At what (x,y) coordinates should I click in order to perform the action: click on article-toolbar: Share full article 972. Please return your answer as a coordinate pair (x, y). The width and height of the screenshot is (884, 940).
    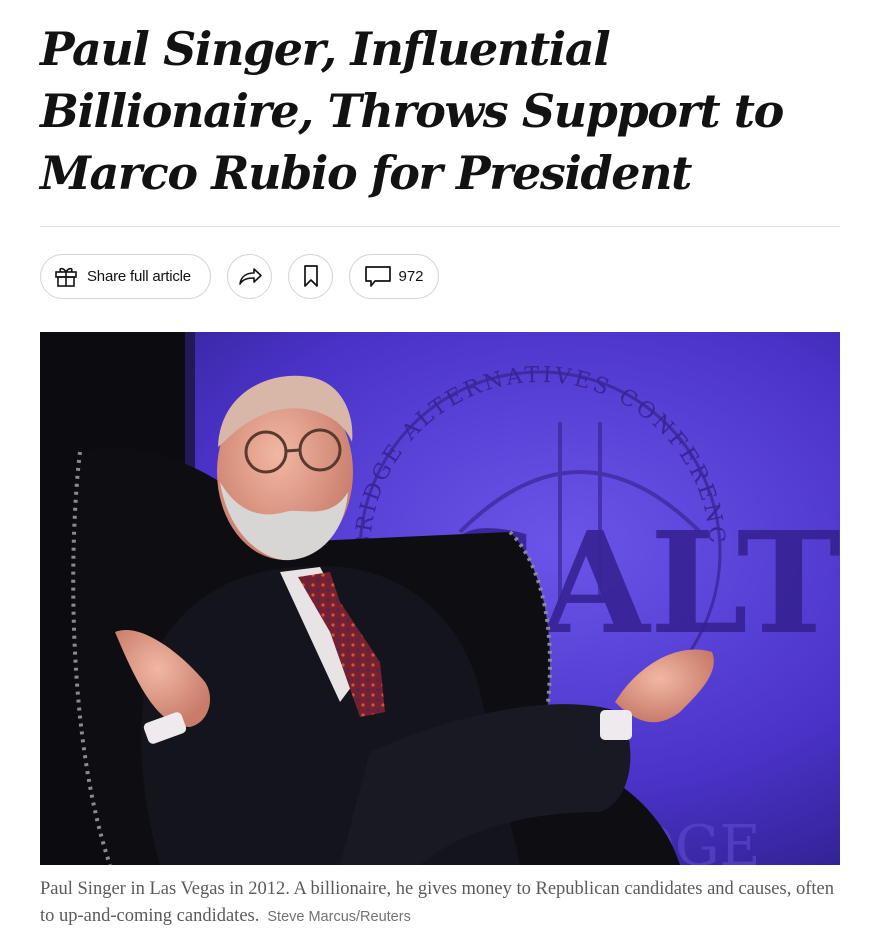
    Looking at the image, I should click on (239, 276).